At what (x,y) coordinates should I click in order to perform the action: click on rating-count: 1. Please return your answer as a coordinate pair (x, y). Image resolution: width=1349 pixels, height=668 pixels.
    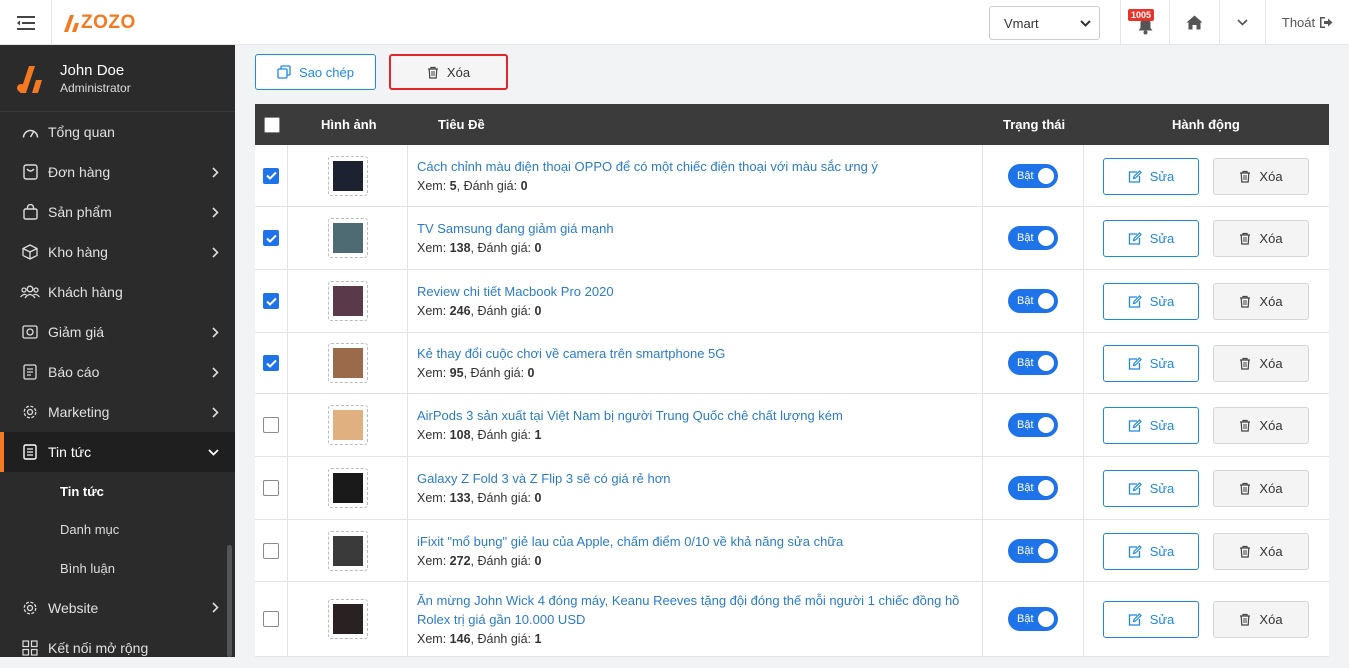
    Looking at the image, I should click on (538, 638).